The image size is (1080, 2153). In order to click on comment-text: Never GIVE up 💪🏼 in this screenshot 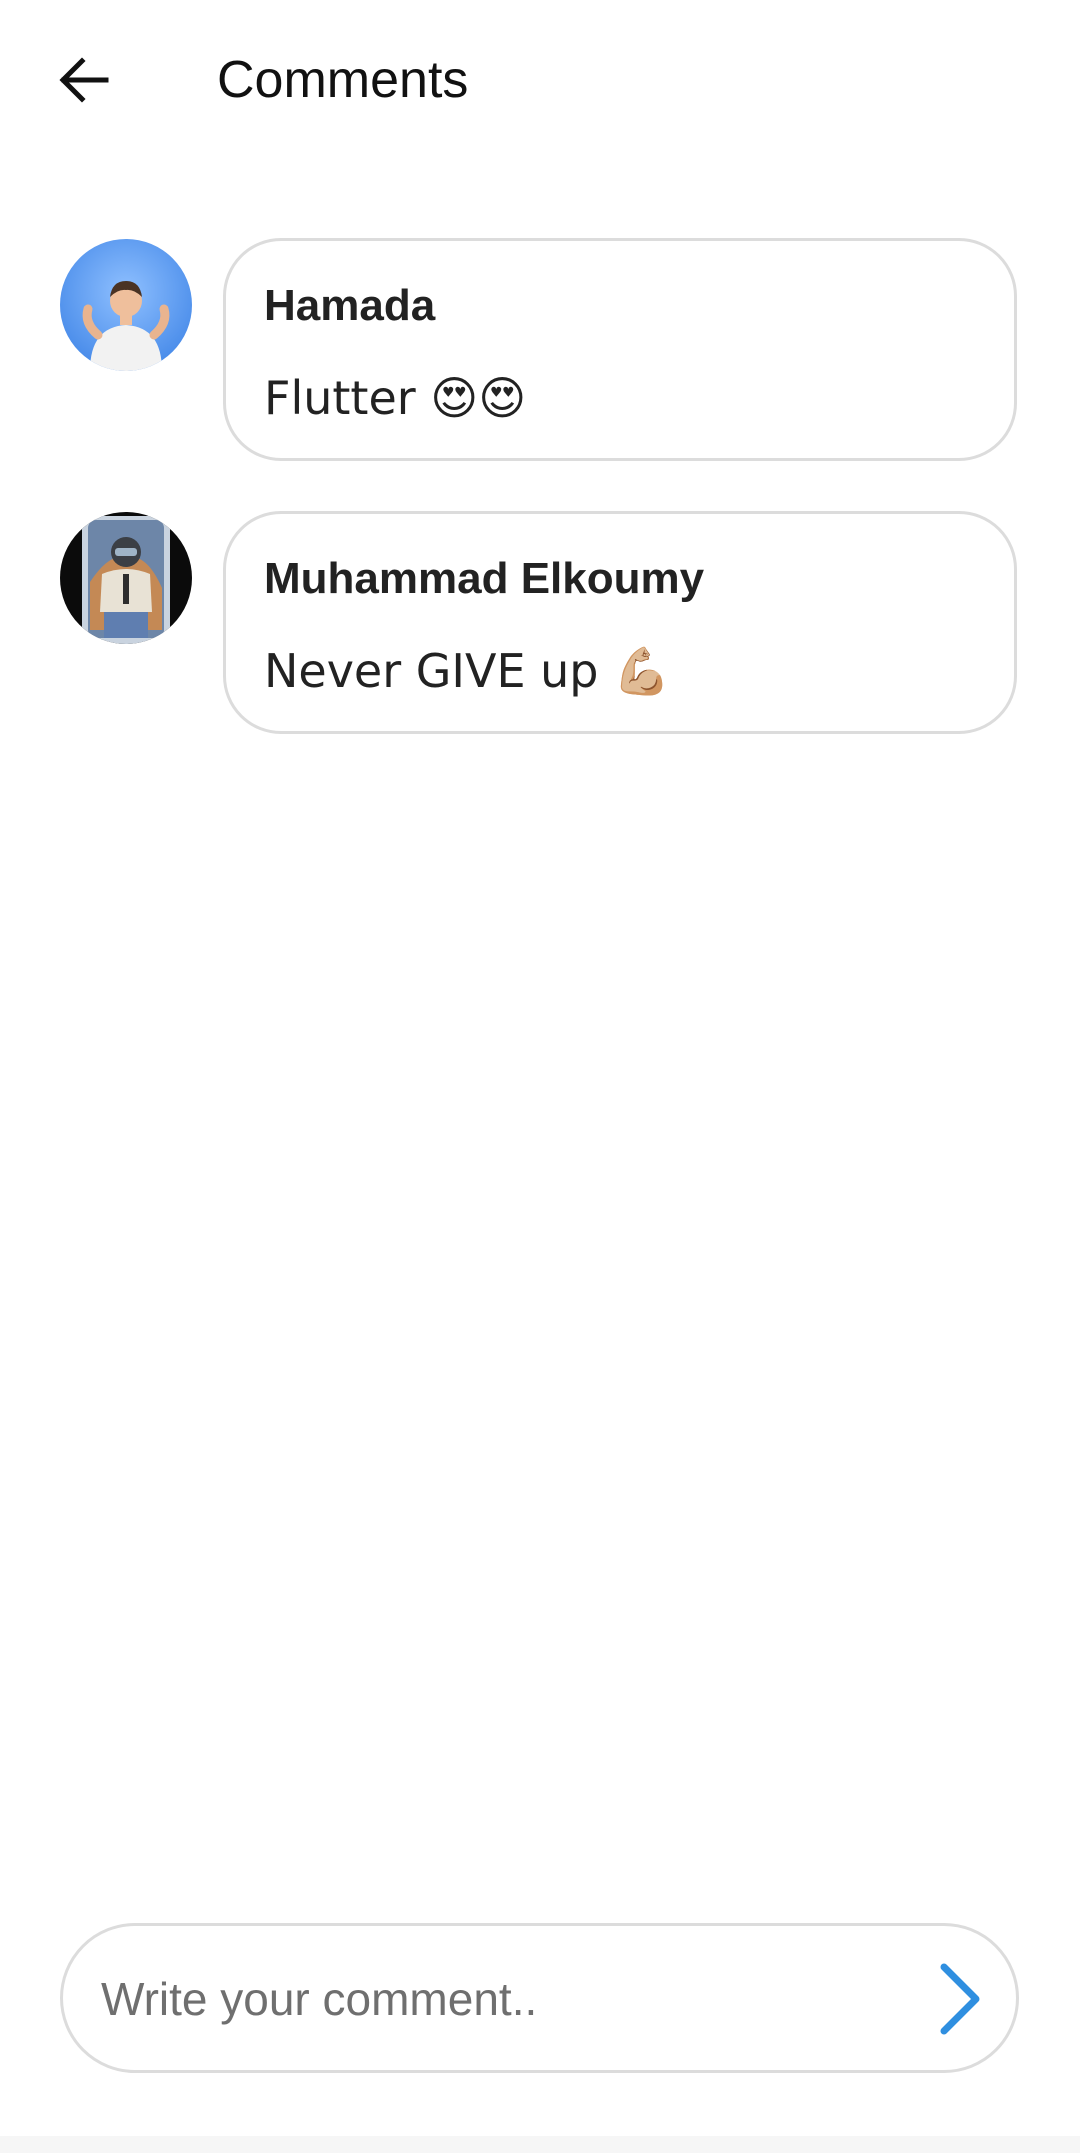, I will do `click(467, 671)`.